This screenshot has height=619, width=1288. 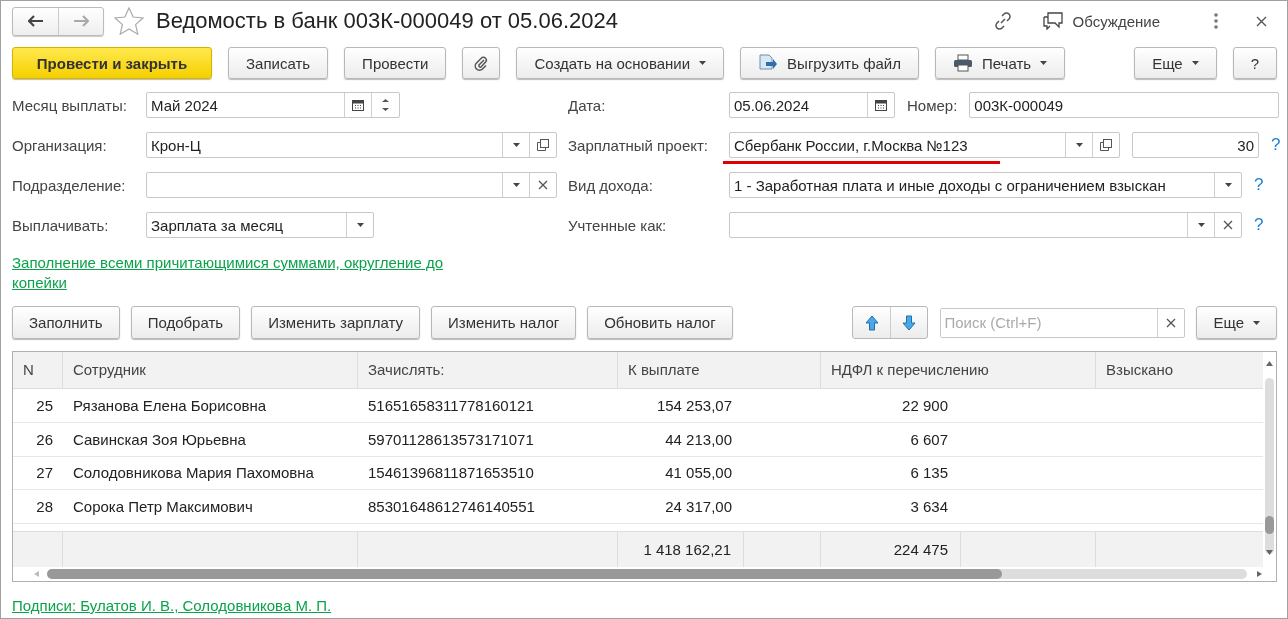 I want to click on table-cell-text: 6 135, so click(x=929, y=473).